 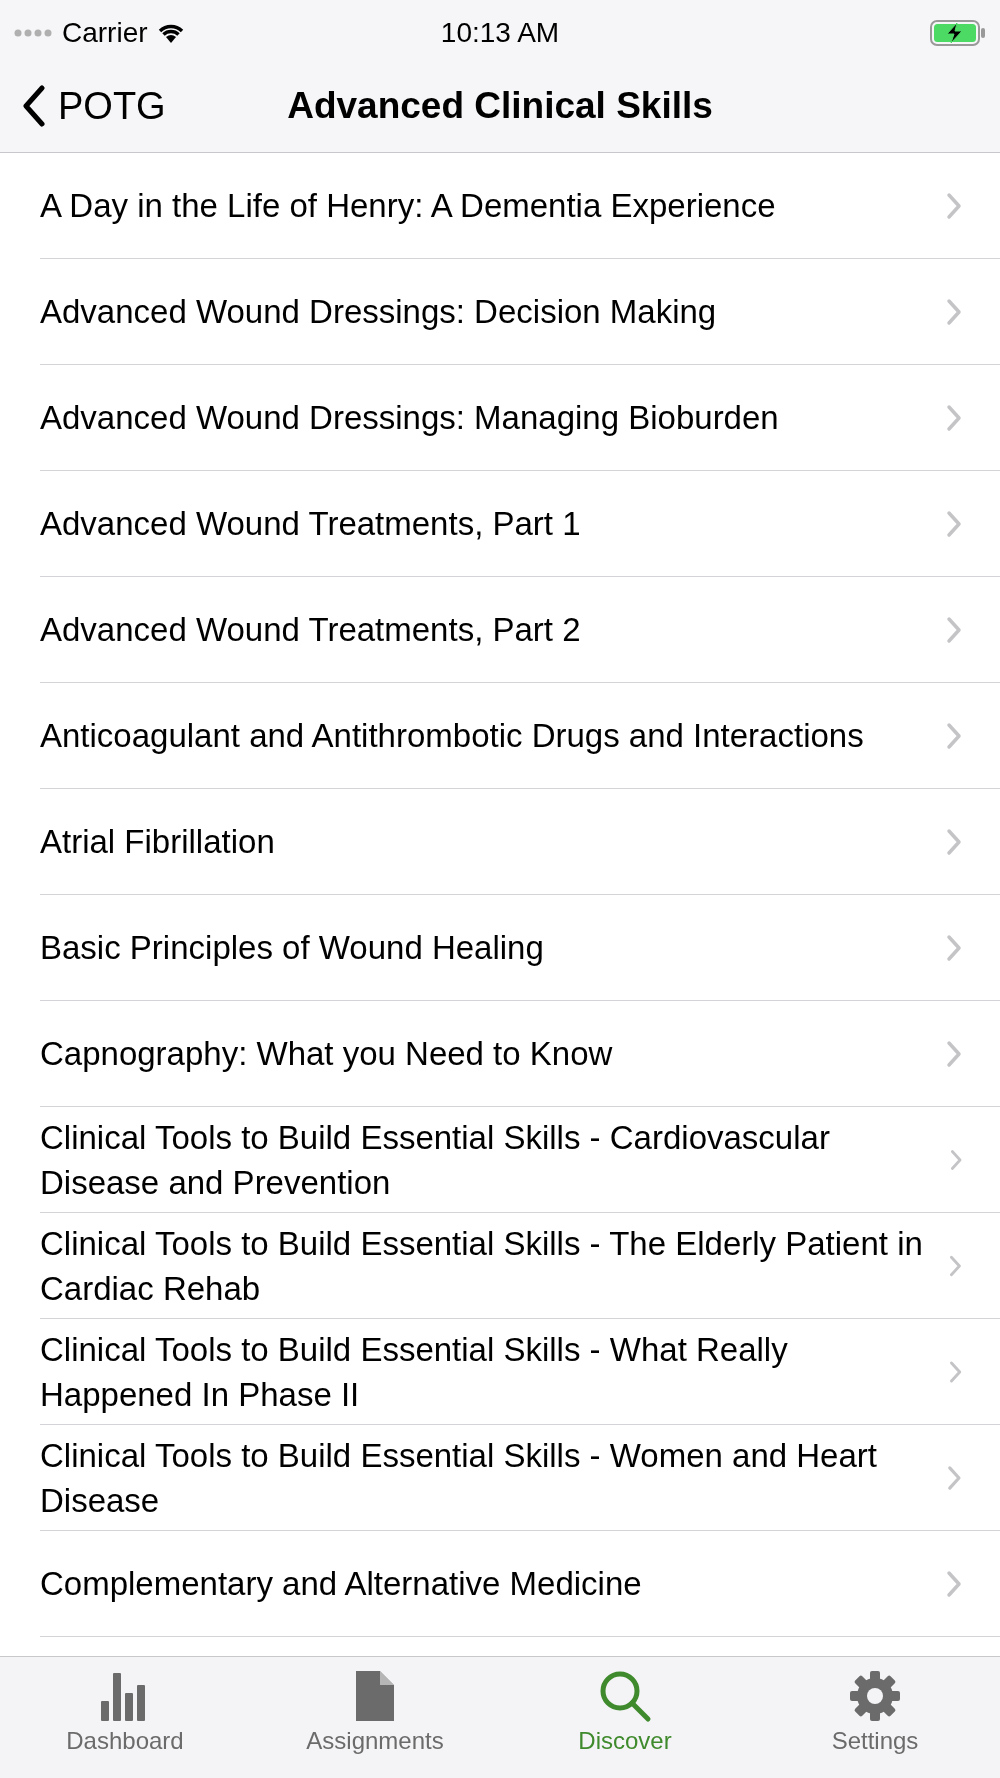 I want to click on carrier-name: Carrier, so click(x=105, y=33).